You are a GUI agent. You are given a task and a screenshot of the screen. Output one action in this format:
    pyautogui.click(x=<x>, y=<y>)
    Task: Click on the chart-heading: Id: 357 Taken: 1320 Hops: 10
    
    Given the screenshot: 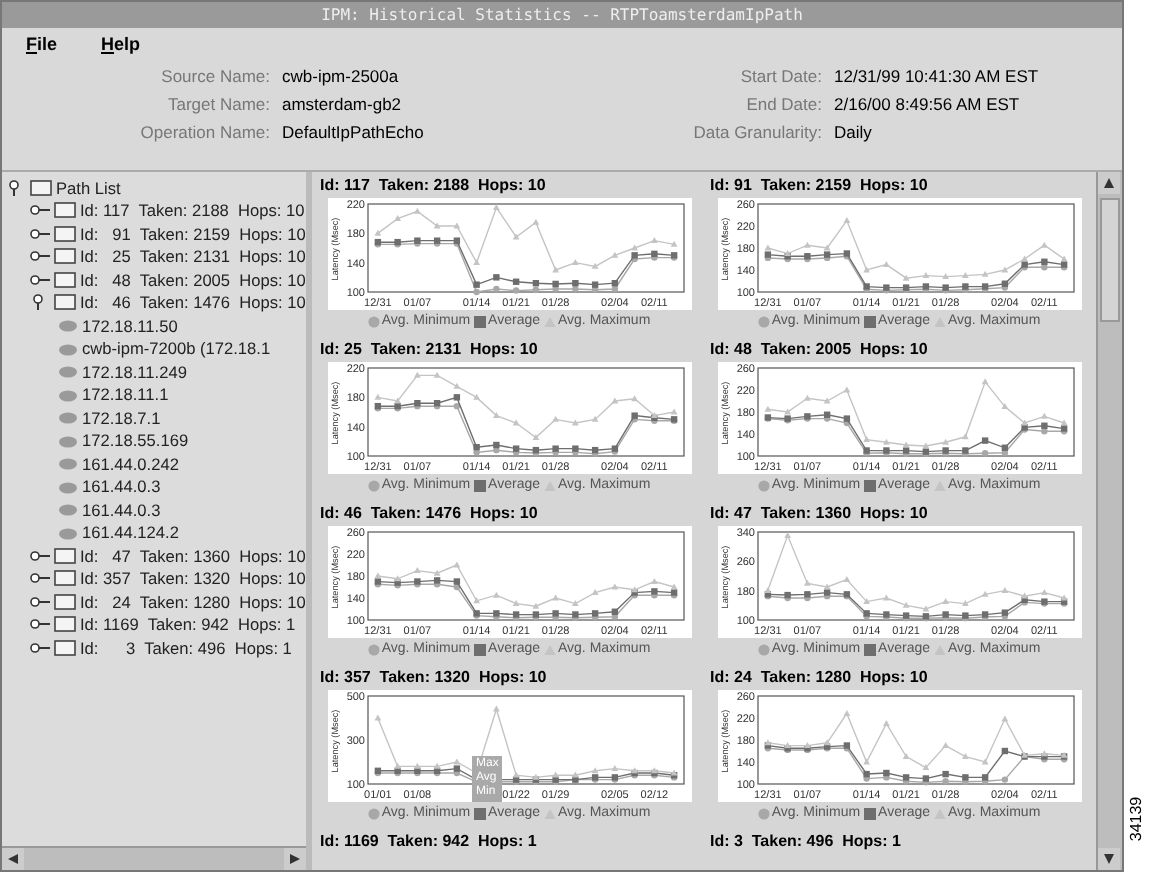 What is the action you would take?
    pyautogui.click(x=433, y=679)
    